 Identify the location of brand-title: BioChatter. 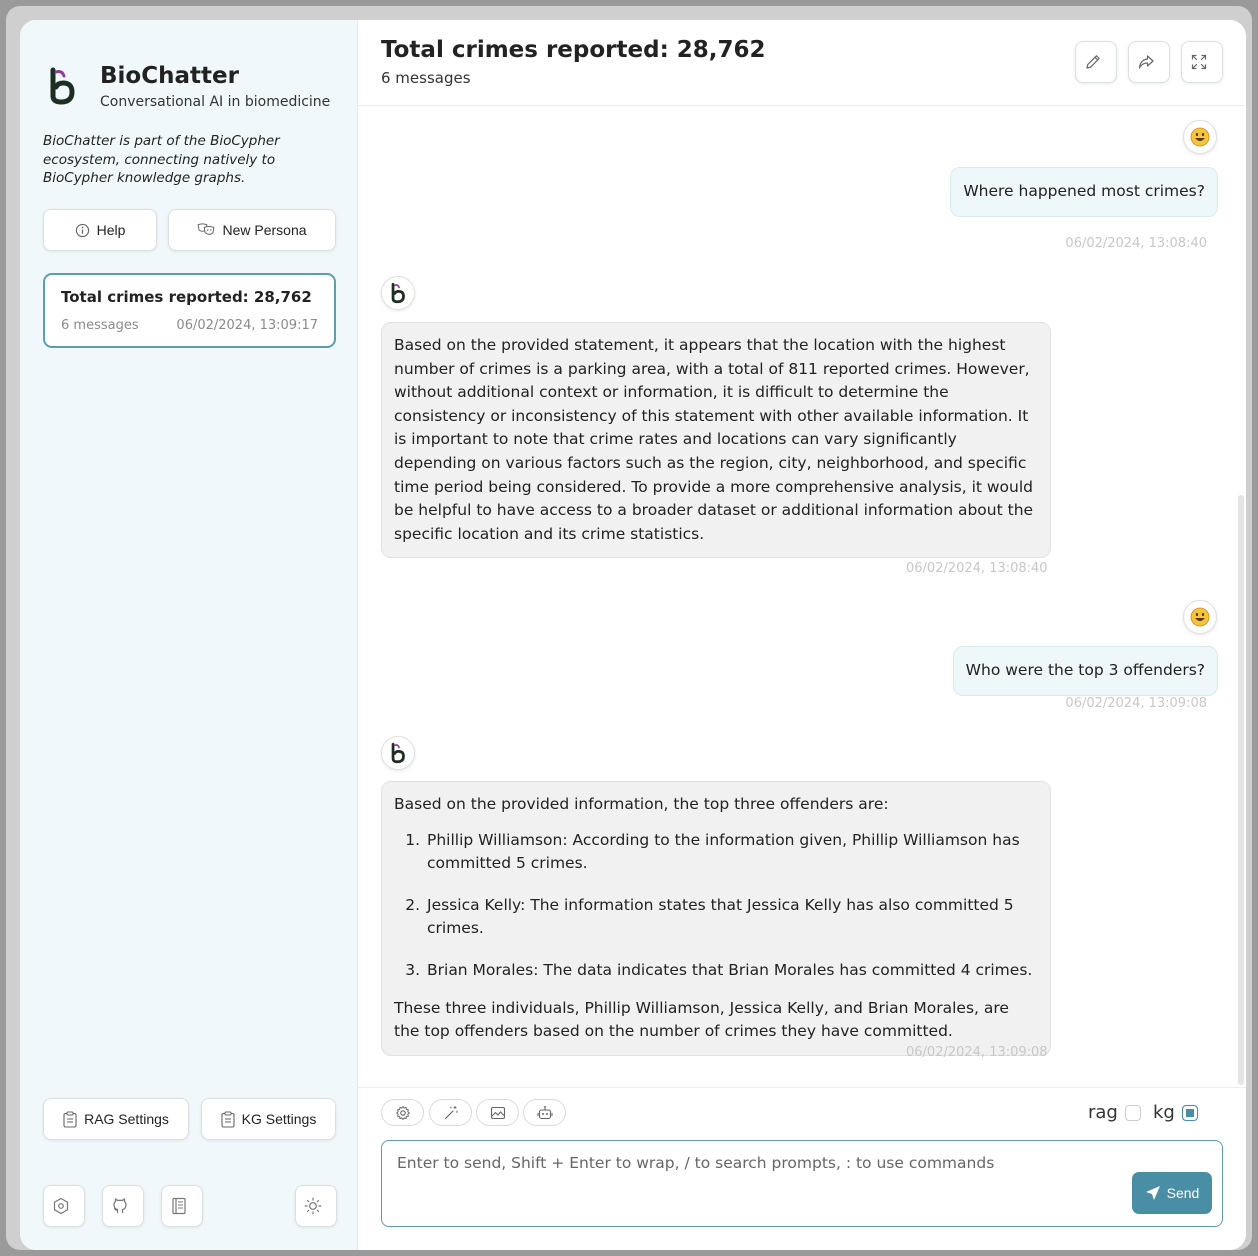
(169, 76).